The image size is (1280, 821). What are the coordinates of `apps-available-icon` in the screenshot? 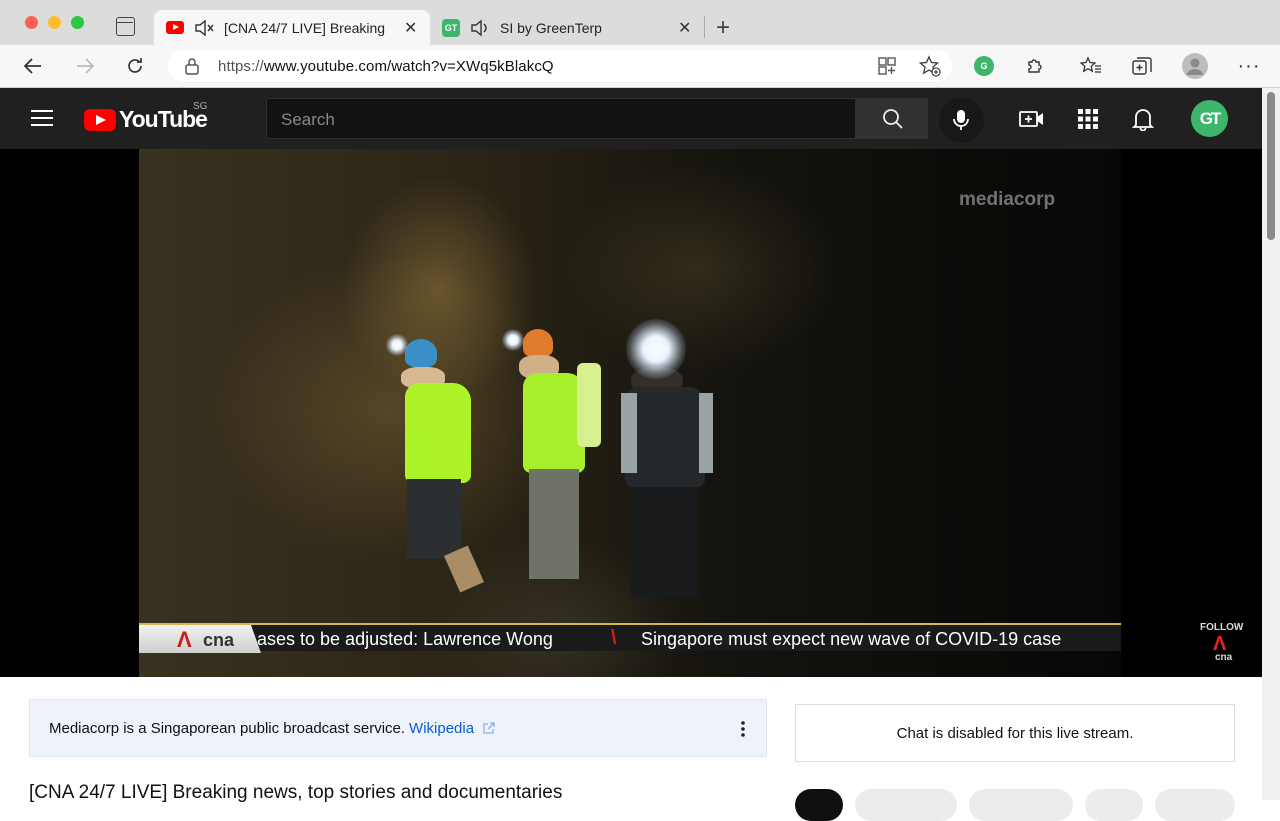 It's located at (887, 66).